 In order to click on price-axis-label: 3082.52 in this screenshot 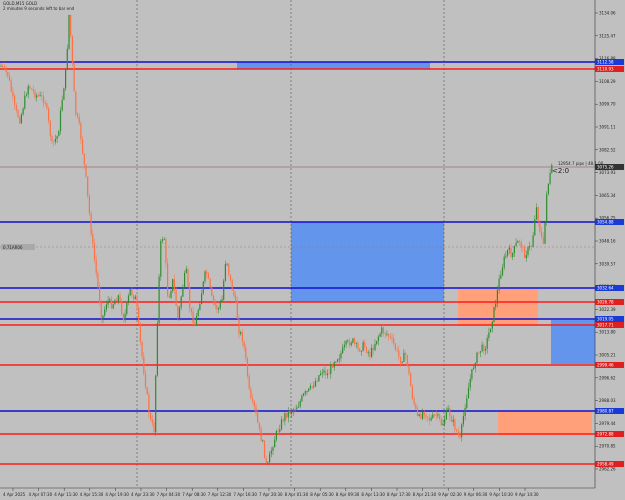, I will do `click(607, 149)`.